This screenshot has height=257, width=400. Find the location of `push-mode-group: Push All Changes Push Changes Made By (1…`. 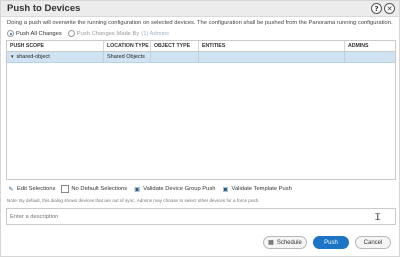

push-mode-group: Push All Changes Push Changes Made By (1… is located at coordinates (88, 33).